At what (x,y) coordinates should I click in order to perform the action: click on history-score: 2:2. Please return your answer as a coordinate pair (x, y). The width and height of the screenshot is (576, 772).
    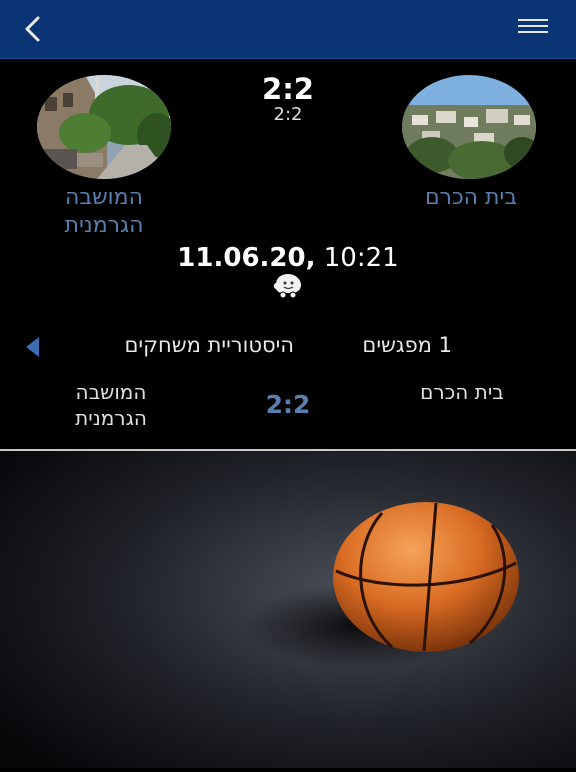
    Looking at the image, I should click on (288, 404).